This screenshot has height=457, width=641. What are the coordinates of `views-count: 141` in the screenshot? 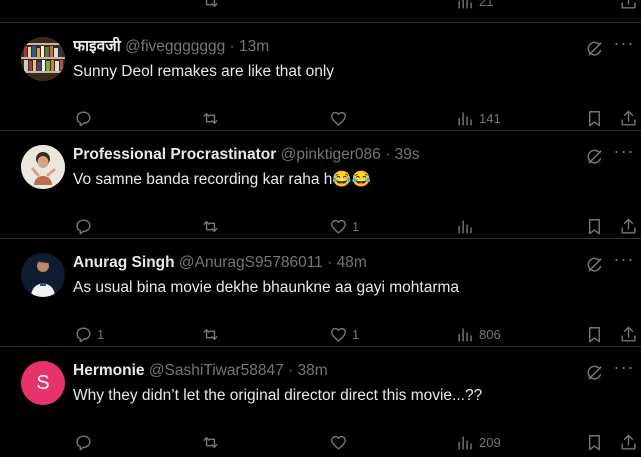 It's located at (490, 118).